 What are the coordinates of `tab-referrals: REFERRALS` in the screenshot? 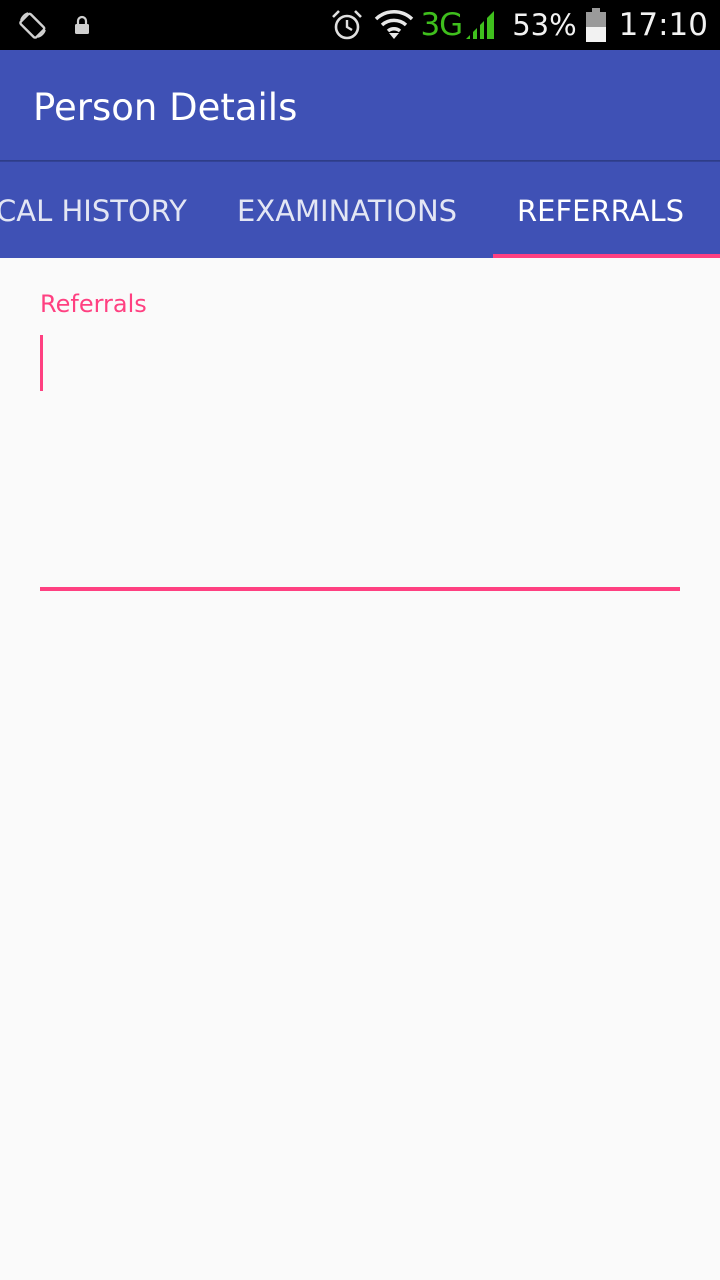 It's located at (600, 210).